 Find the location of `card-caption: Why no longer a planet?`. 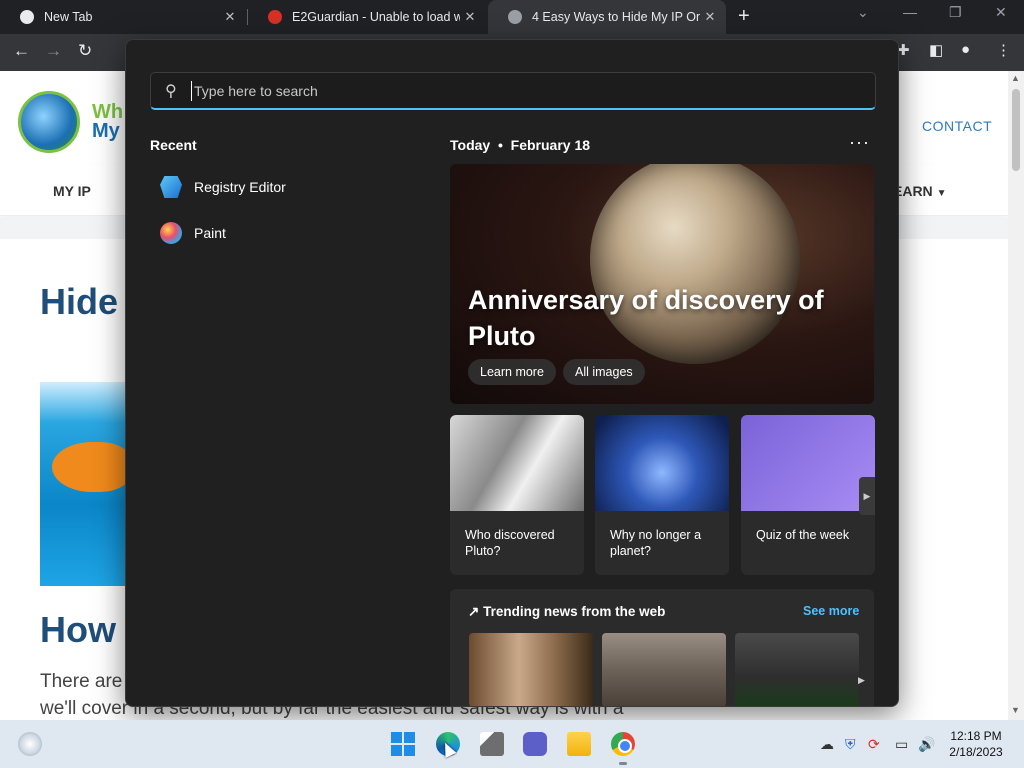

card-caption: Why no longer a planet? is located at coordinates (656, 543).